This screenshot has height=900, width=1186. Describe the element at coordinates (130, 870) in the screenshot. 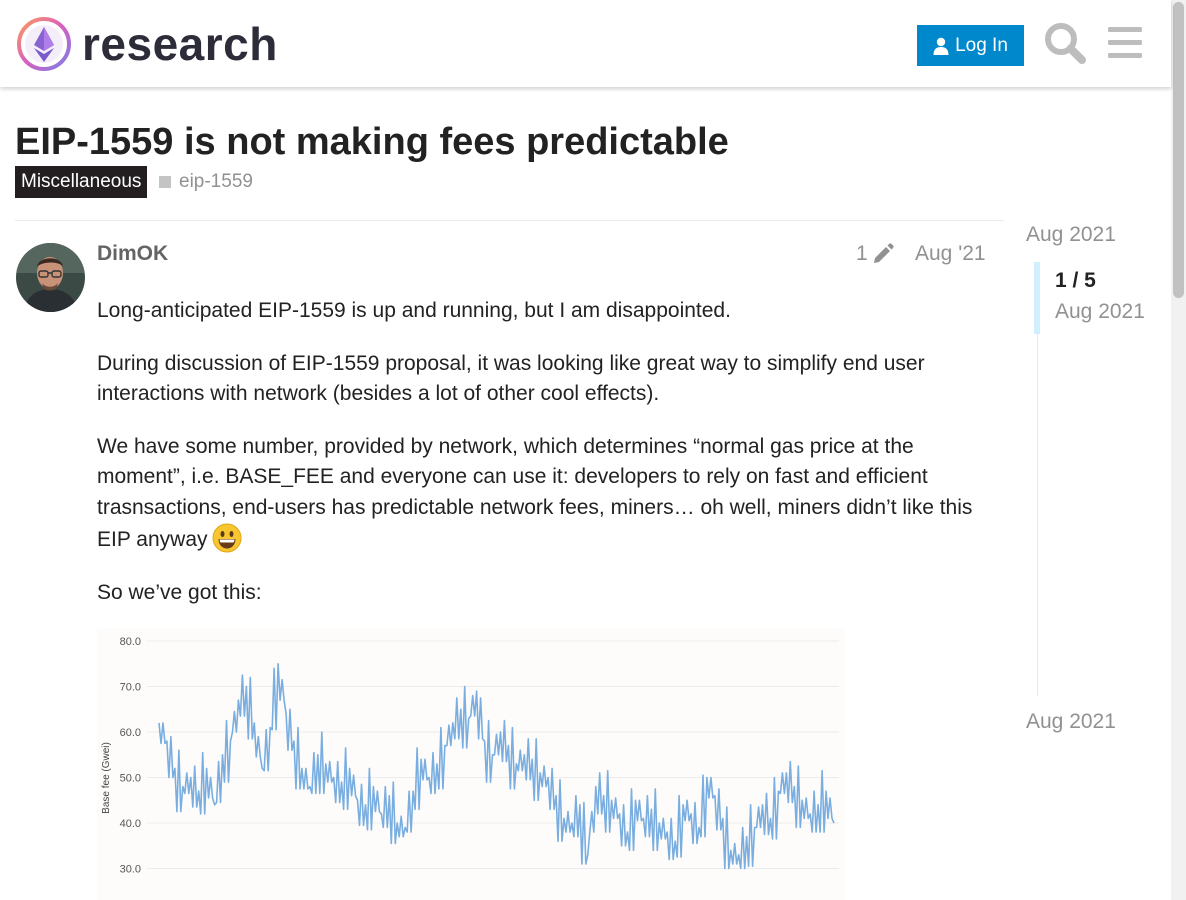

I see `chart-y-tick-label: 30.0` at that location.